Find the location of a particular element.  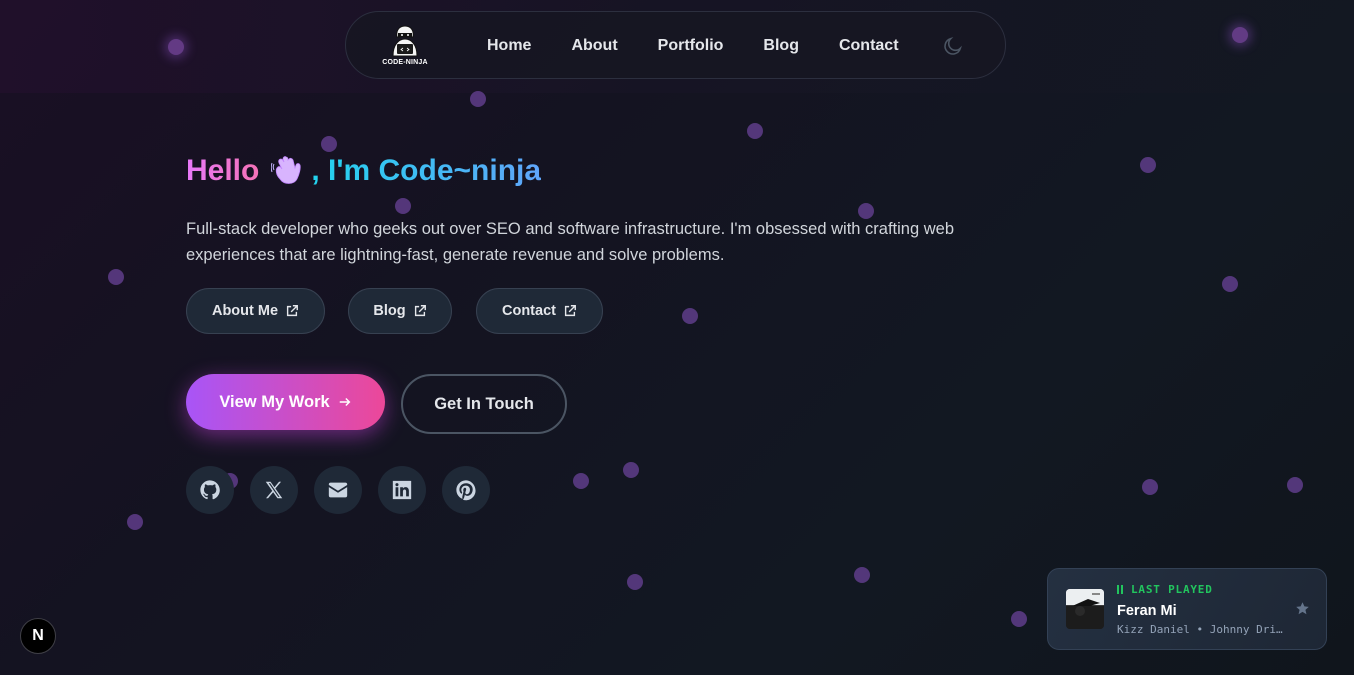

linkedin-icon is located at coordinates (402, 490).